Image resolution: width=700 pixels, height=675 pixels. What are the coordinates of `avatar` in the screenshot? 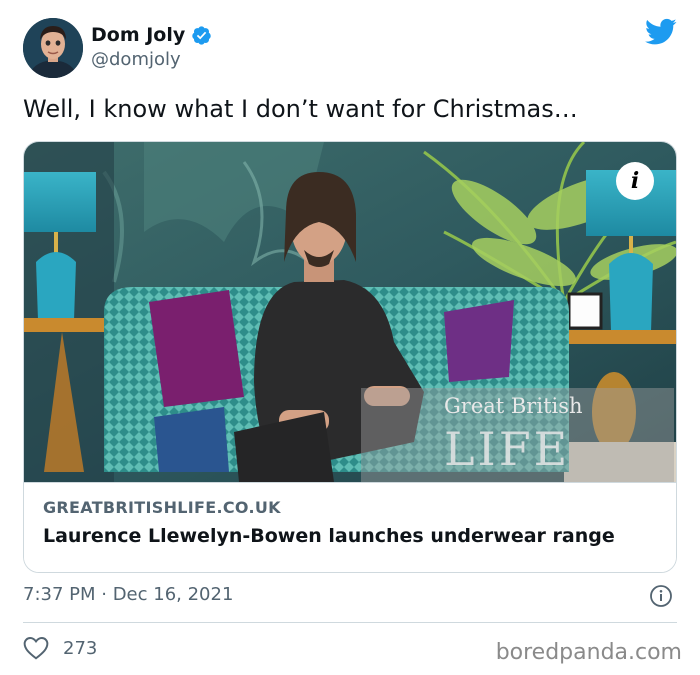 It's located at (53, 48).